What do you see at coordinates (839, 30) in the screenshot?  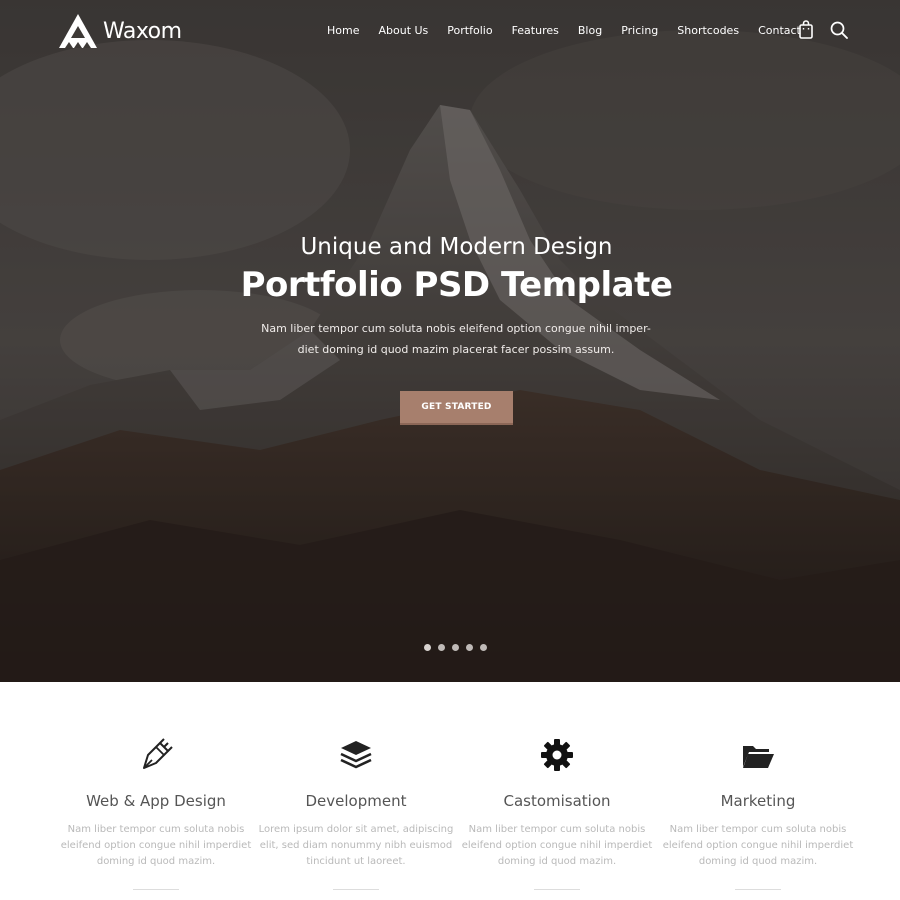 I see `search-icon` at bounding box center [839, 30].